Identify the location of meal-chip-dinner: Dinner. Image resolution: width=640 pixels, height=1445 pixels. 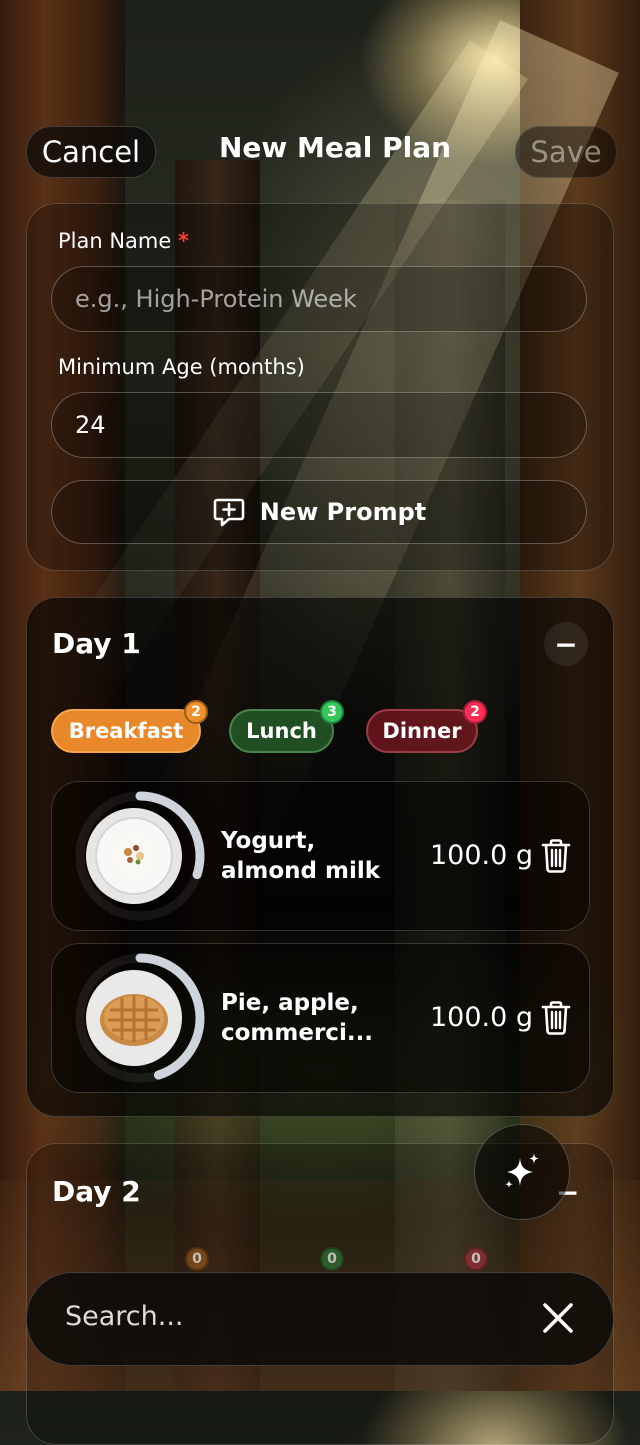
(422, 731).